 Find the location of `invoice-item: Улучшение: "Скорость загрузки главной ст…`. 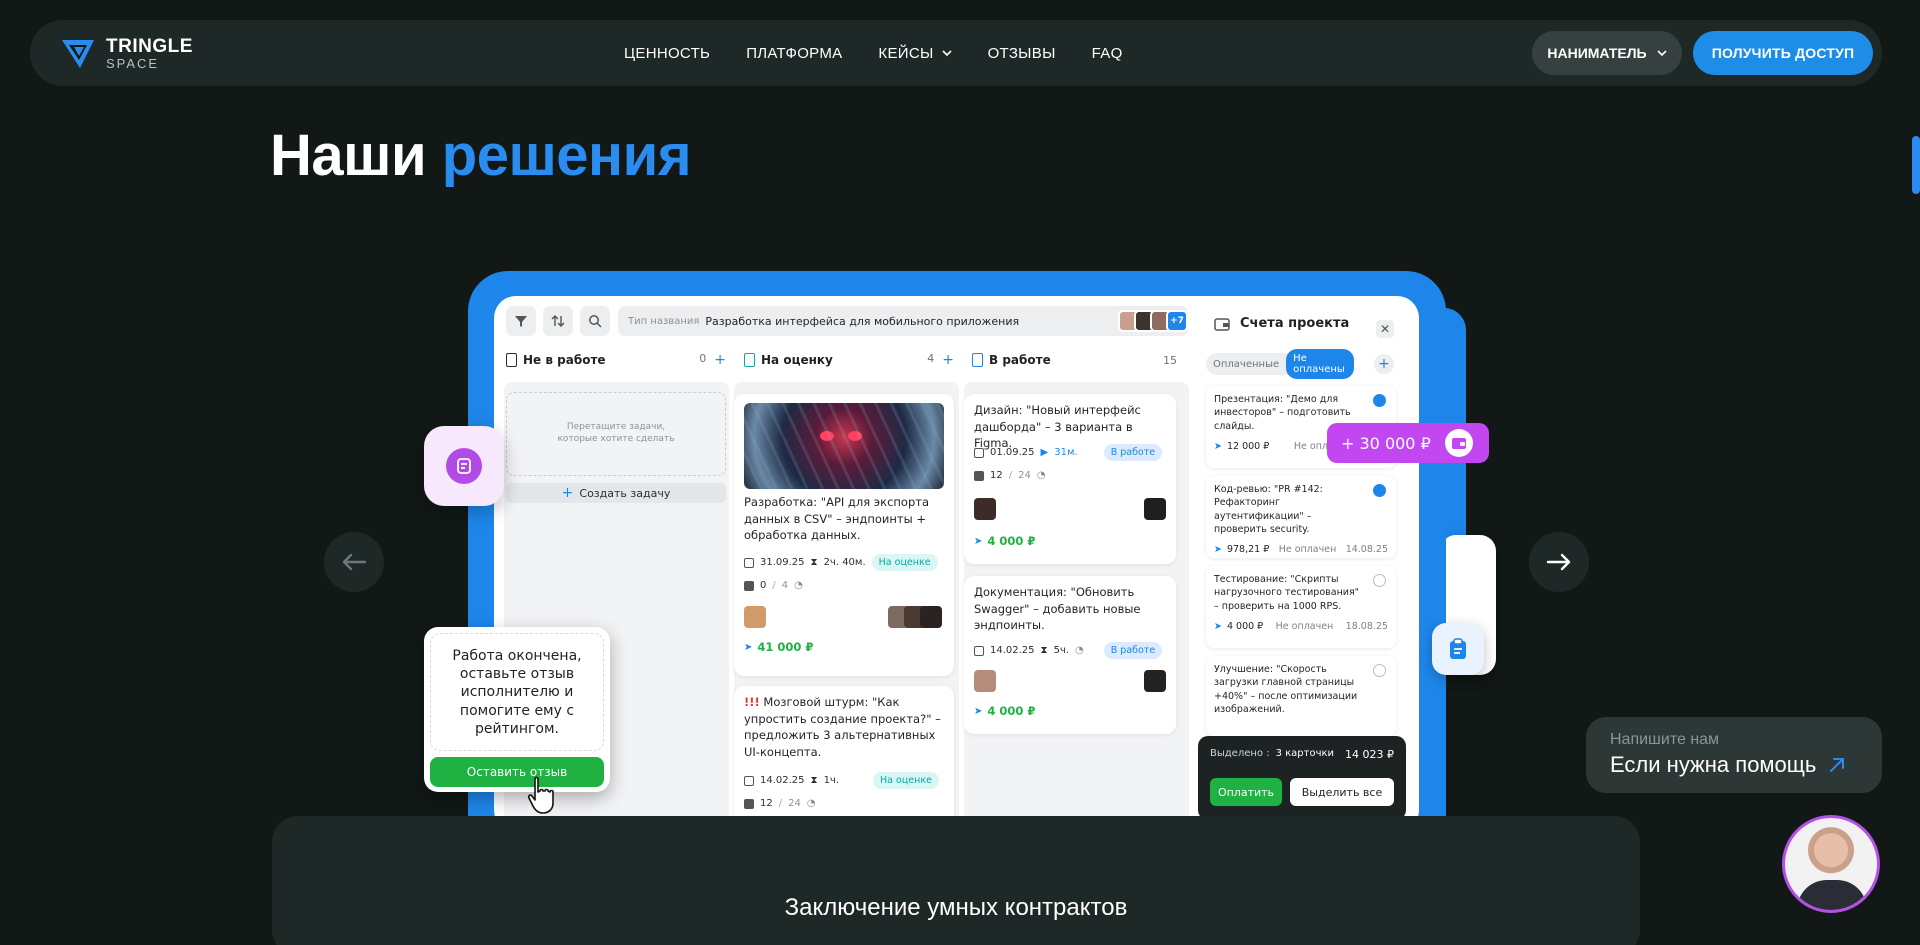

invoice-item: Улучшение: "Скорость загрузки главной ст… is located at coordinates (1301, 696).